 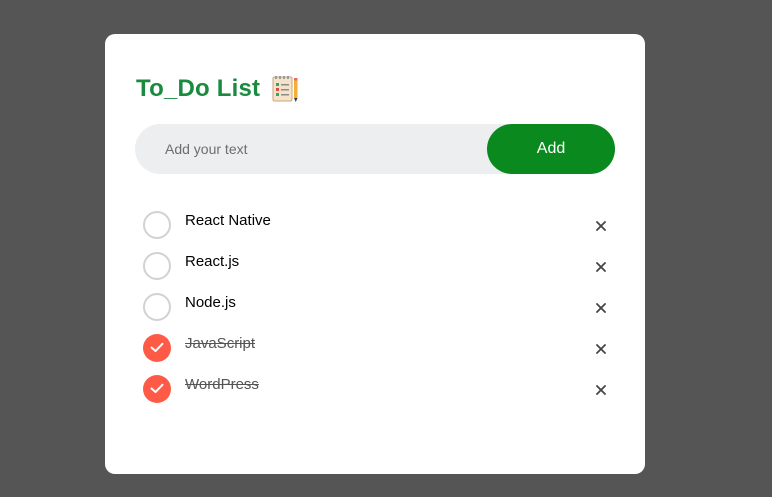 I want to click on todo-label: WordPress, so click(x=222, y=384).